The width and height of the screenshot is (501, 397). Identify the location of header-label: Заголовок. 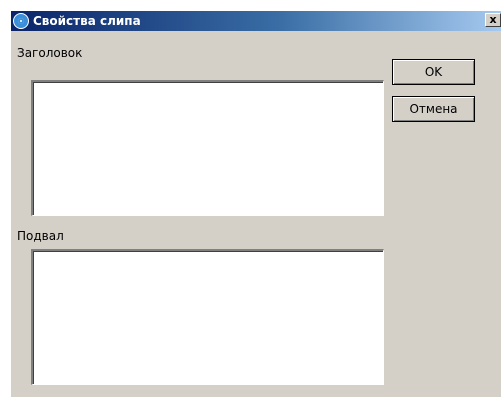
(50, 53).